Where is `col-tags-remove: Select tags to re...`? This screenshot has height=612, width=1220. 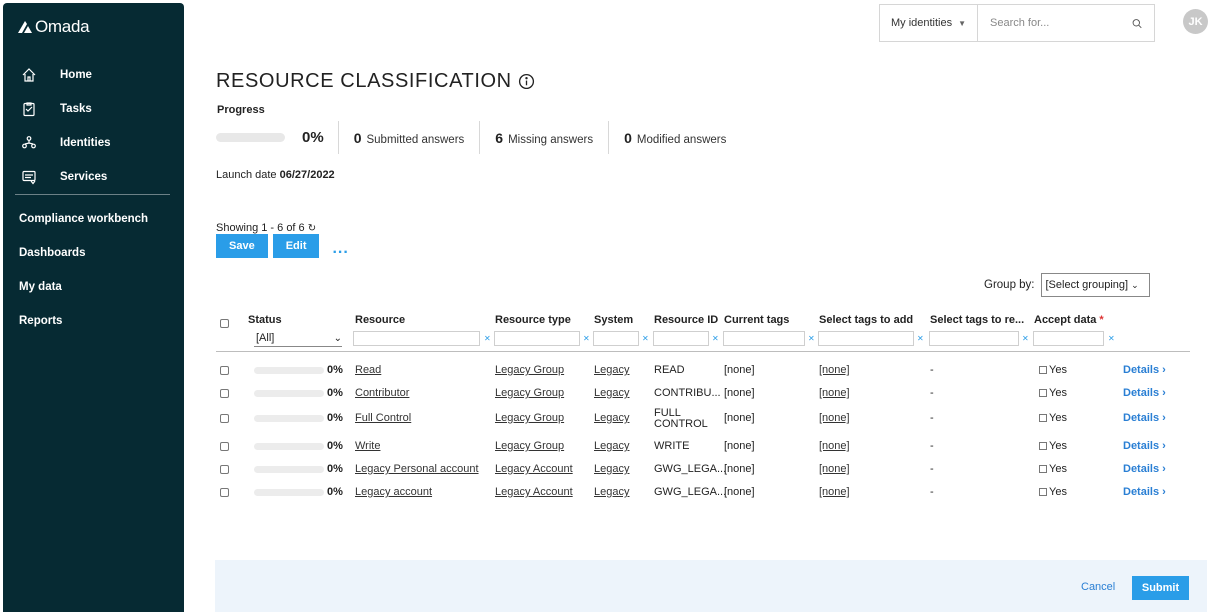
col-tags-remove: Select tags to re... is located at coordinates (977, 320).